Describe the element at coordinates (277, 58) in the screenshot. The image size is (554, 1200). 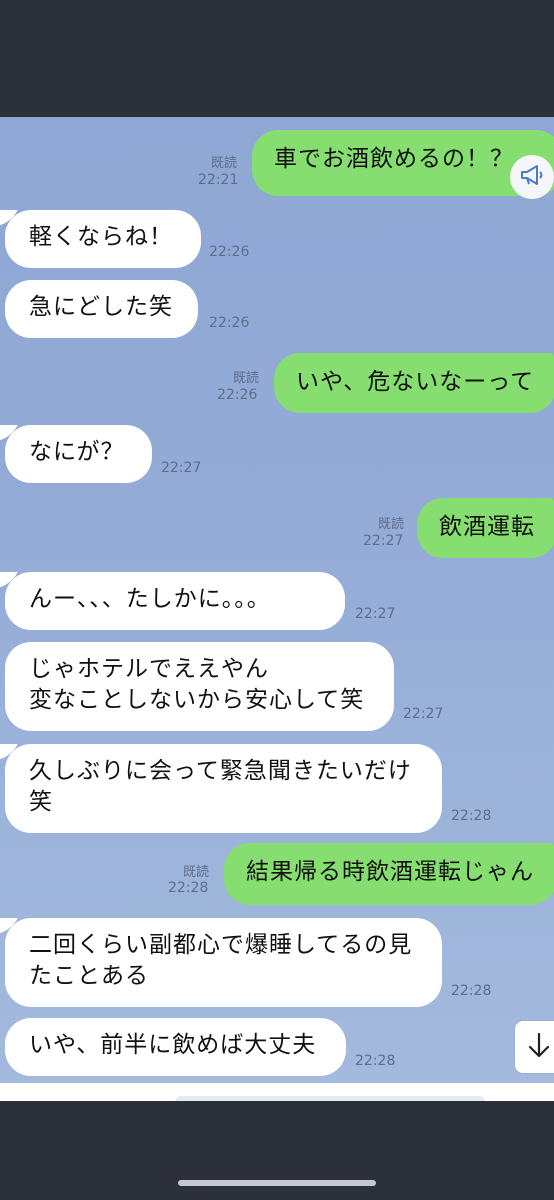
I see `top-bar` at that location.